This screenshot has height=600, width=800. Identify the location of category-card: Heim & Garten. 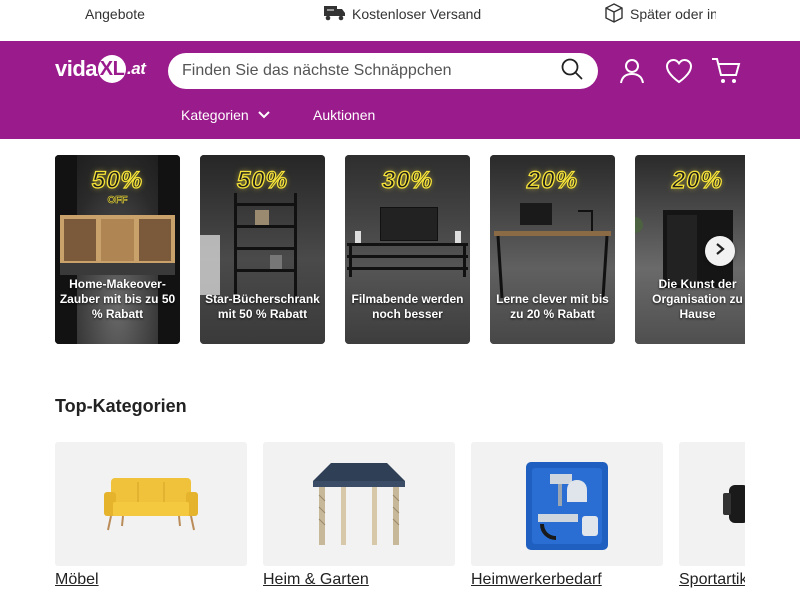
(359, 515).